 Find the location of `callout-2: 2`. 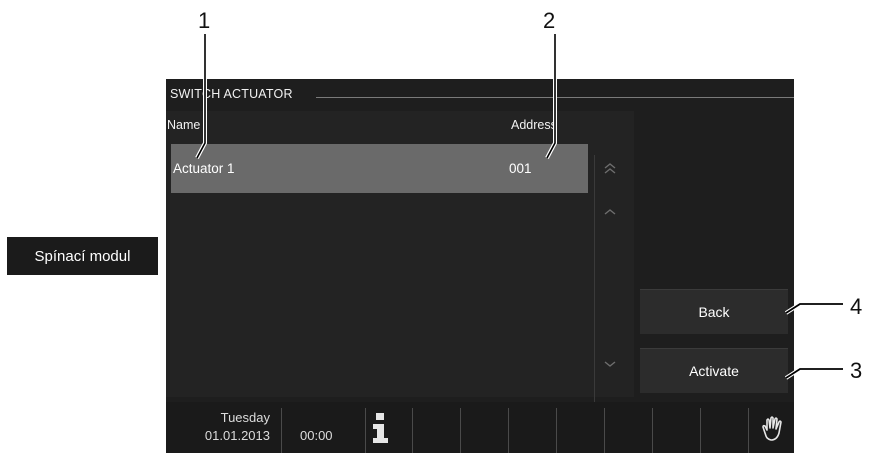

callout-2: 2 is located at coordinates (549, 20).